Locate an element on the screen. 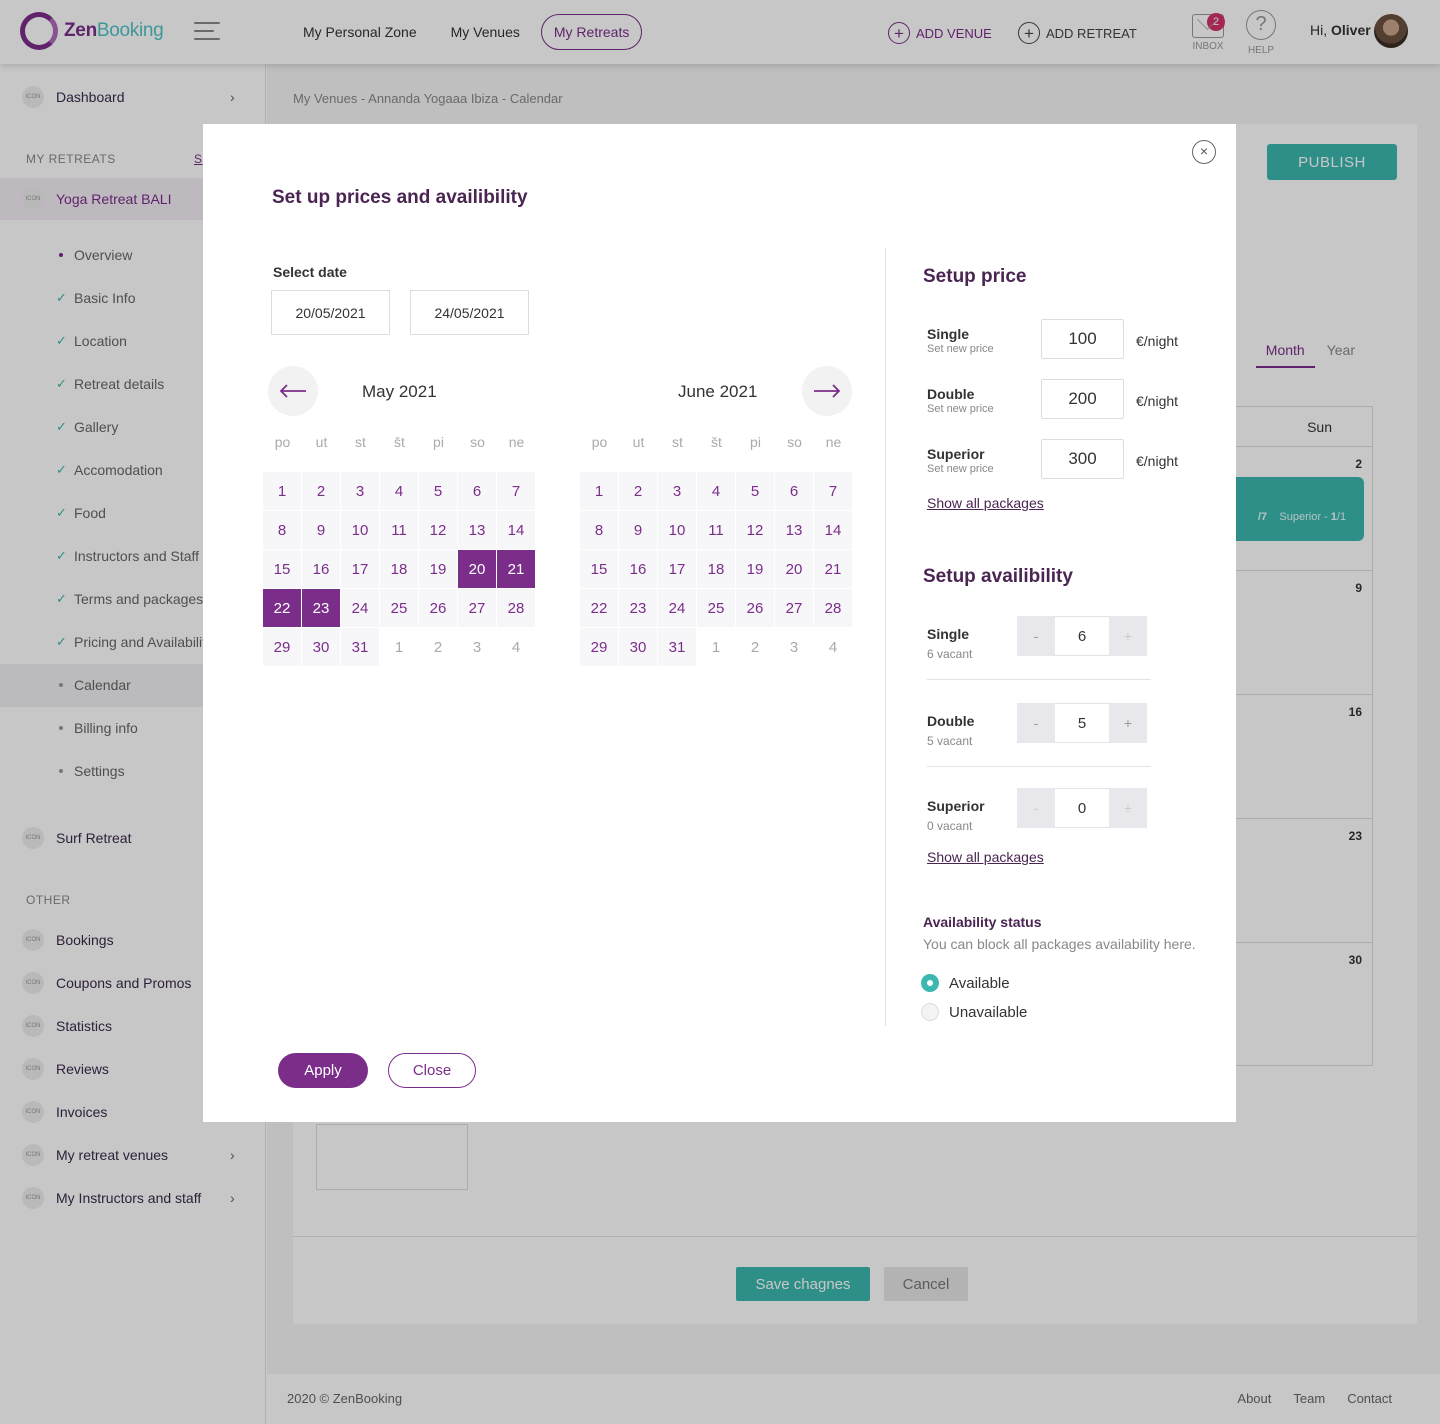 The width and height of the screenshot is (1440, 1424). price-input: 300 is located at coordinates (1082, 459).